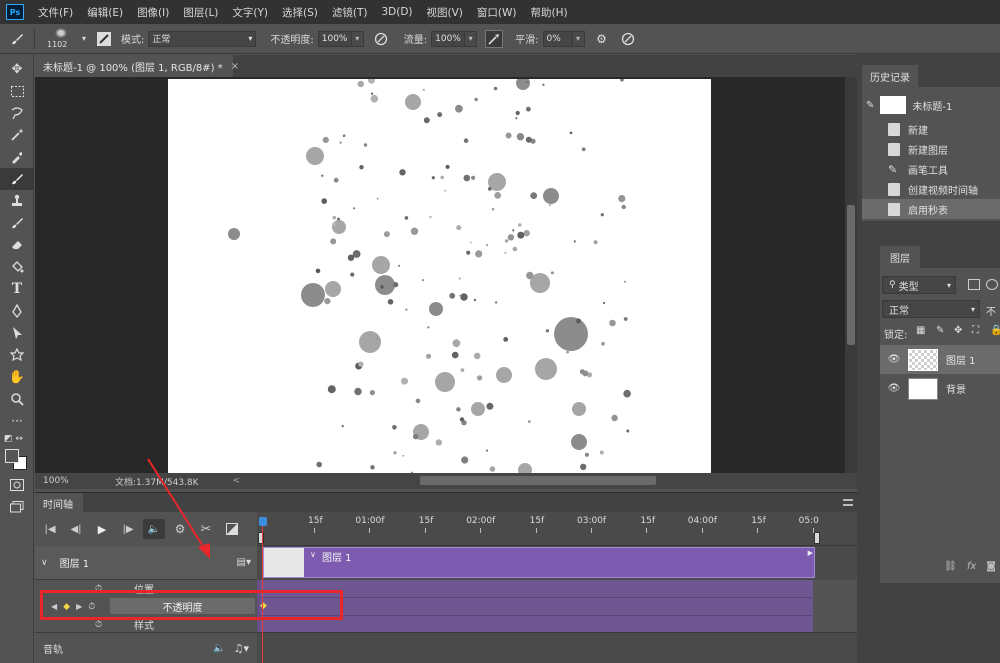 This screenshot has width=1000, height=663. I want to click on clip-end-handle-icon: ▶, so click(810, 553).